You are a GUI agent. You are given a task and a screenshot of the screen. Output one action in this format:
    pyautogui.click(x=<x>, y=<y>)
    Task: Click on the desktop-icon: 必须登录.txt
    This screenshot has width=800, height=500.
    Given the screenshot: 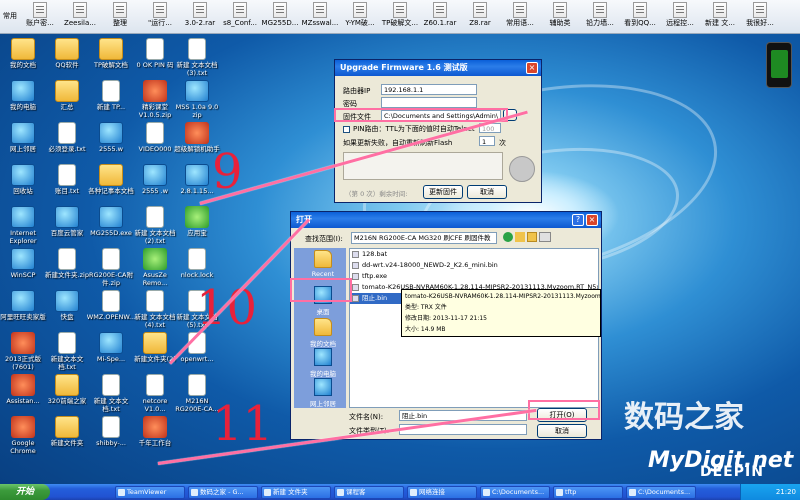 What is the action you would take?
    pyautogui.click(x=67, y=137)
    